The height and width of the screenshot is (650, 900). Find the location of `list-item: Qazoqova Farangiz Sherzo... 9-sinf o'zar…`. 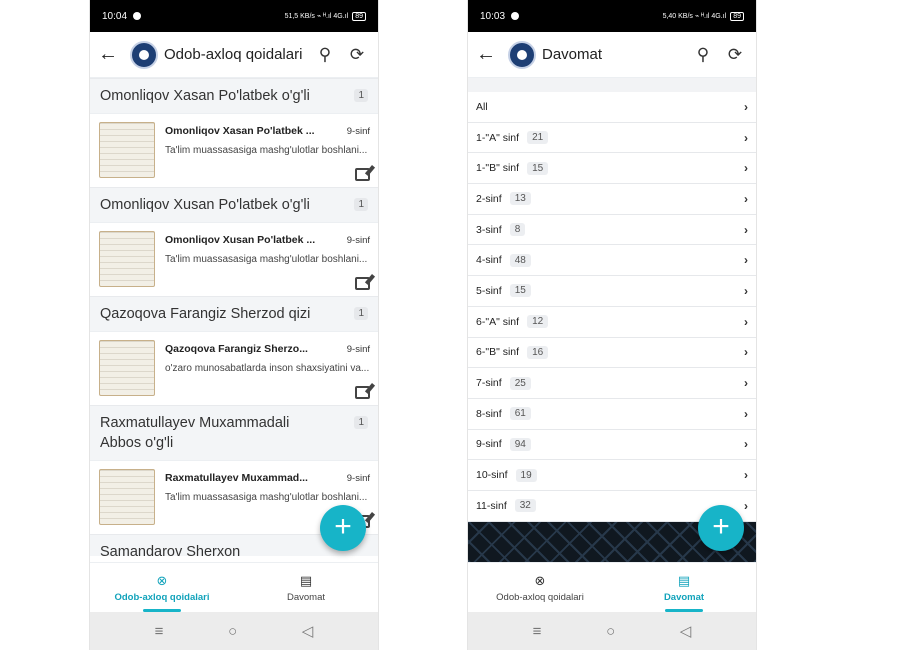

list-item: Qazoqova Farangiz Sherzo... 9-sinf o'zar… is located at coordinates (234, 368).